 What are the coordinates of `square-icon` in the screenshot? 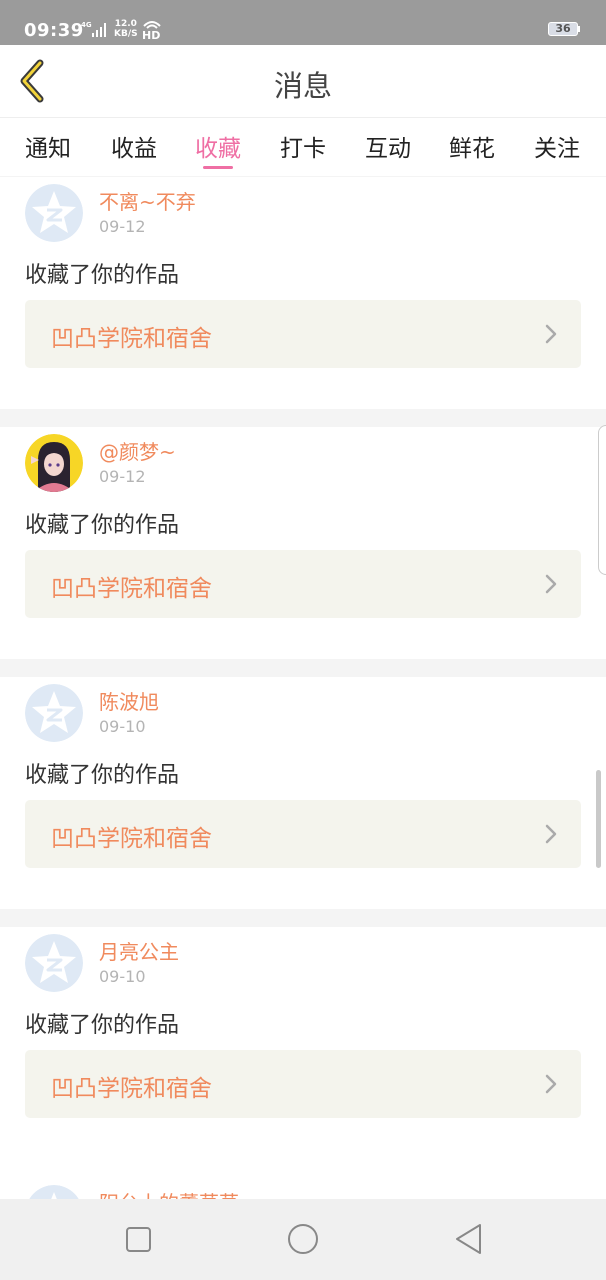 It's located at (139, 1239).